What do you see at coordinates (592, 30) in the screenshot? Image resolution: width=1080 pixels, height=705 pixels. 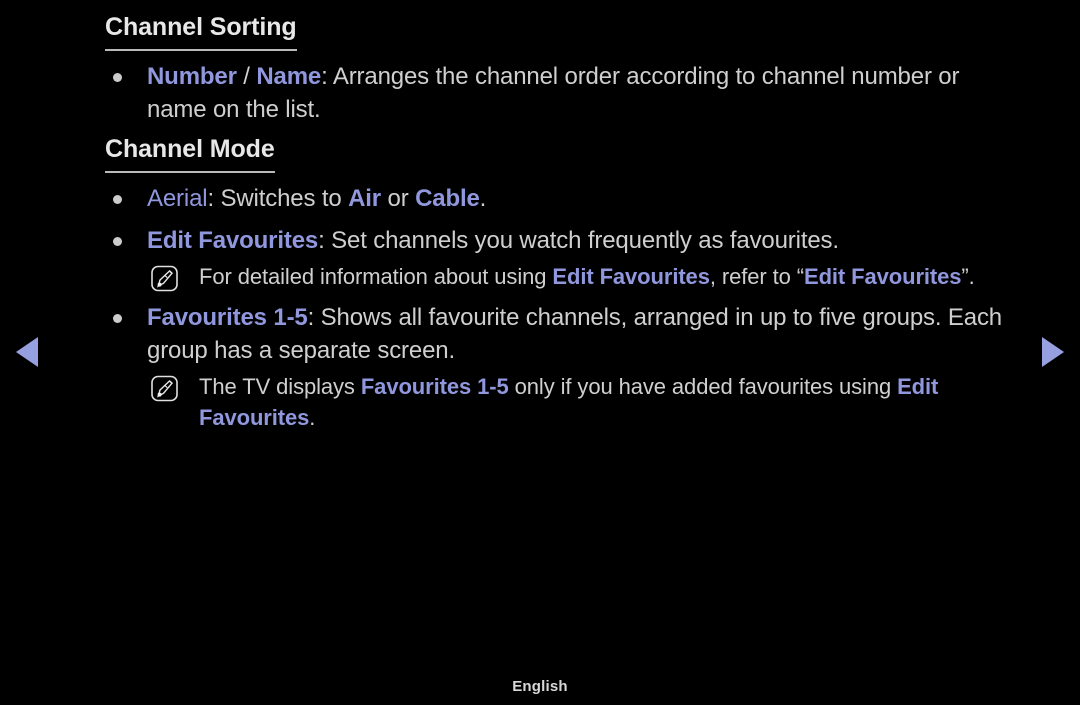 I see `section-heading-channel-sorting: Channel Sorting` at bounding box center [592, 30].